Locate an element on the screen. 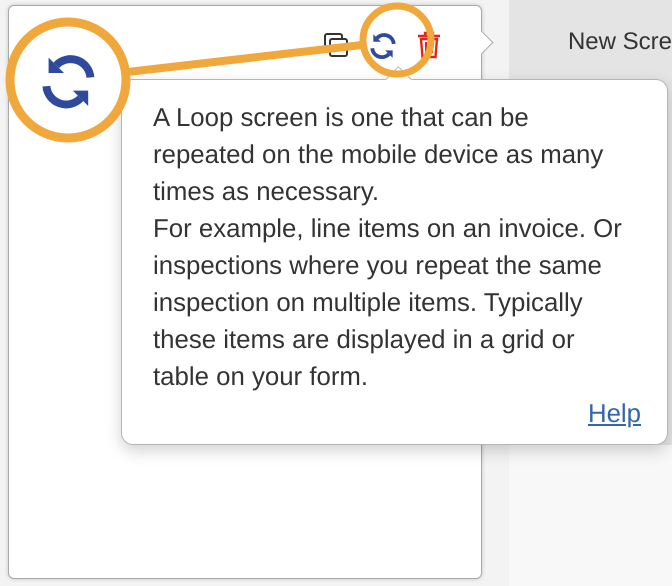 The image size is (672, 586). copy-icon is located at coordinates (336, 45).